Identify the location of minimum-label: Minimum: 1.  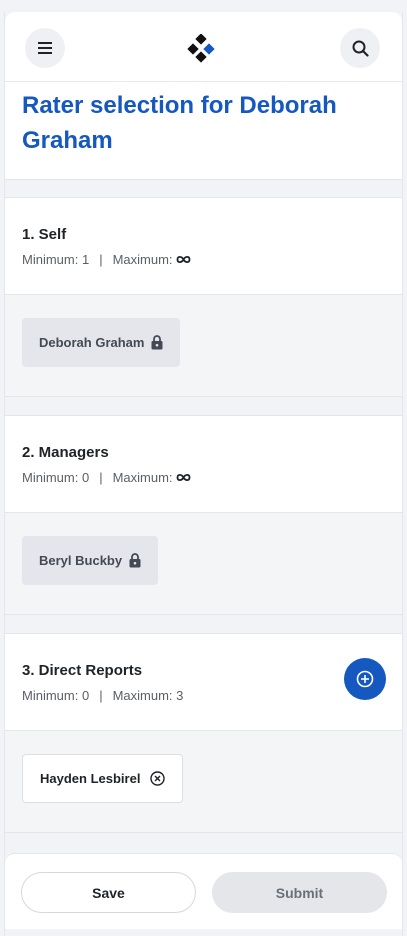
(56, 259).